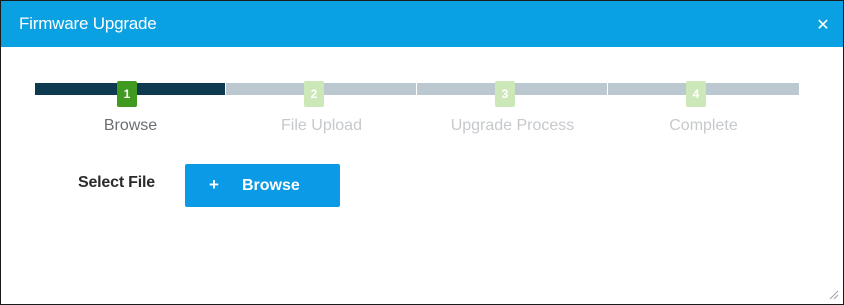 The image size is (844, 305). Describe the element at coordinates (823, 26) in the screenshot. I see `close-icon: ✕` at that location.